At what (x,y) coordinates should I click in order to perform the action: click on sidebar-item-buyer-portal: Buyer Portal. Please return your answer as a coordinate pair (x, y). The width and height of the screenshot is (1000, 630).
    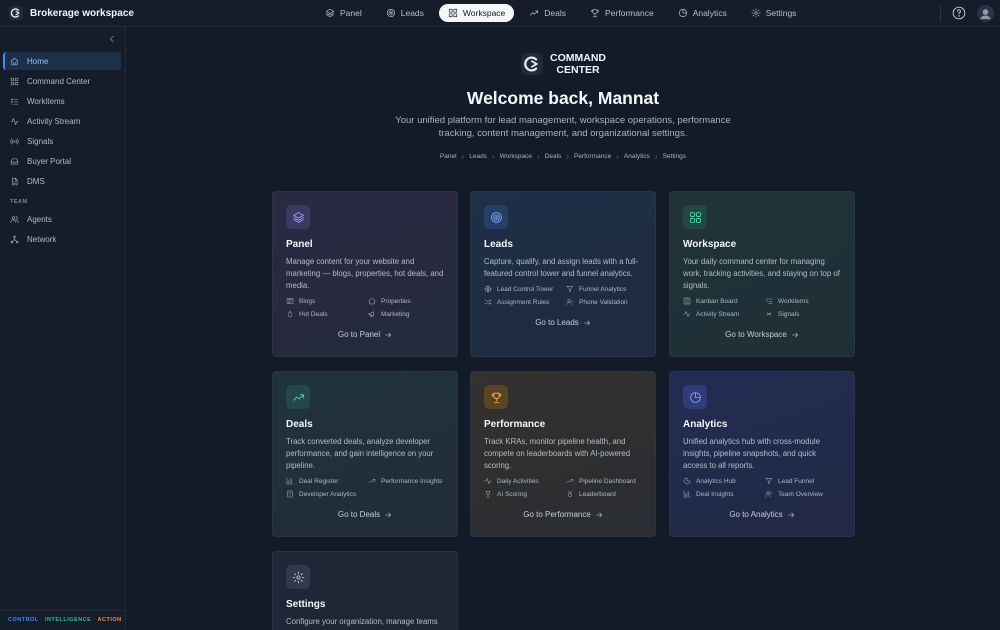
    Looking at the image, I should click on (62, 161).